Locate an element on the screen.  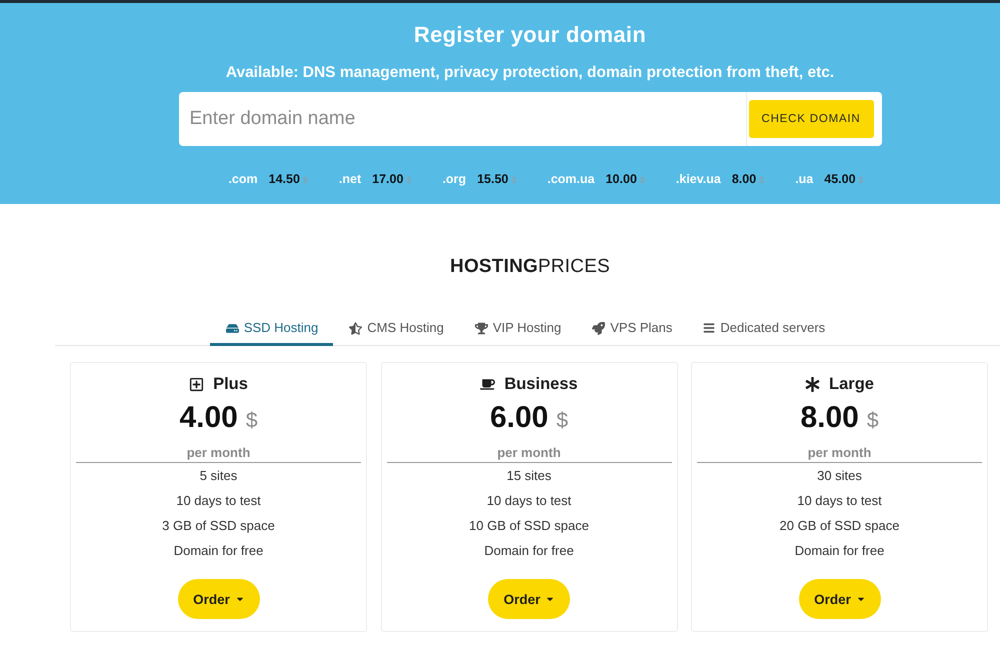
section-heading: HOSTINGPRICES is located at coordinates (530, 267).